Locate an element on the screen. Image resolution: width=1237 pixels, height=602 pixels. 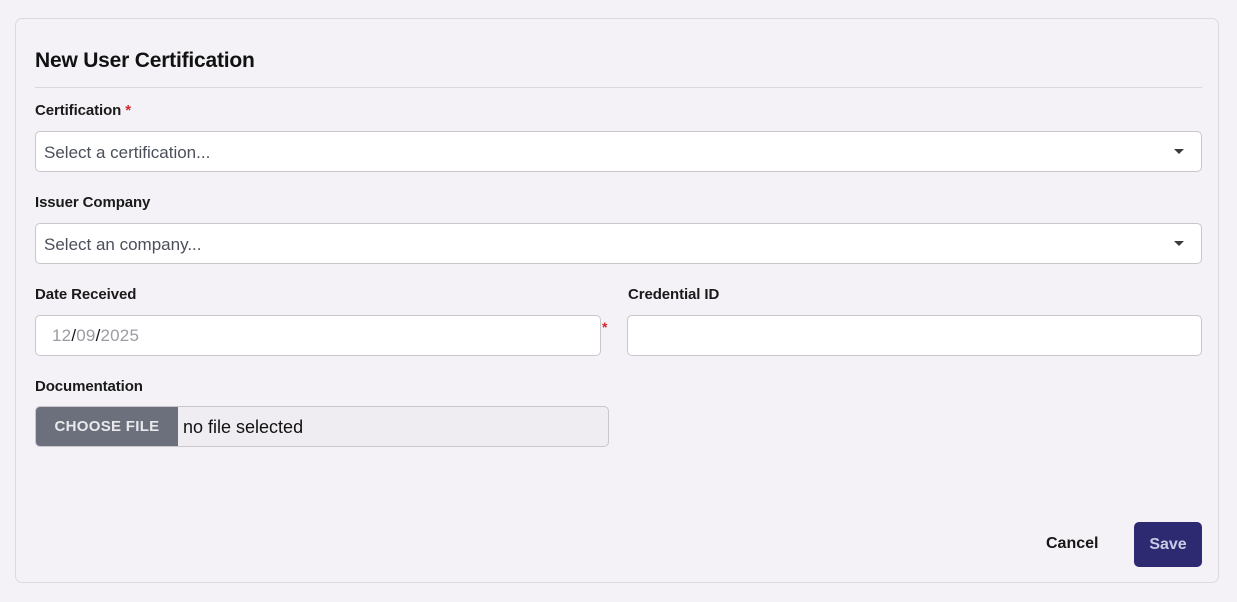
credential-id-label: Credential ID is located at coordinates (674, 294).